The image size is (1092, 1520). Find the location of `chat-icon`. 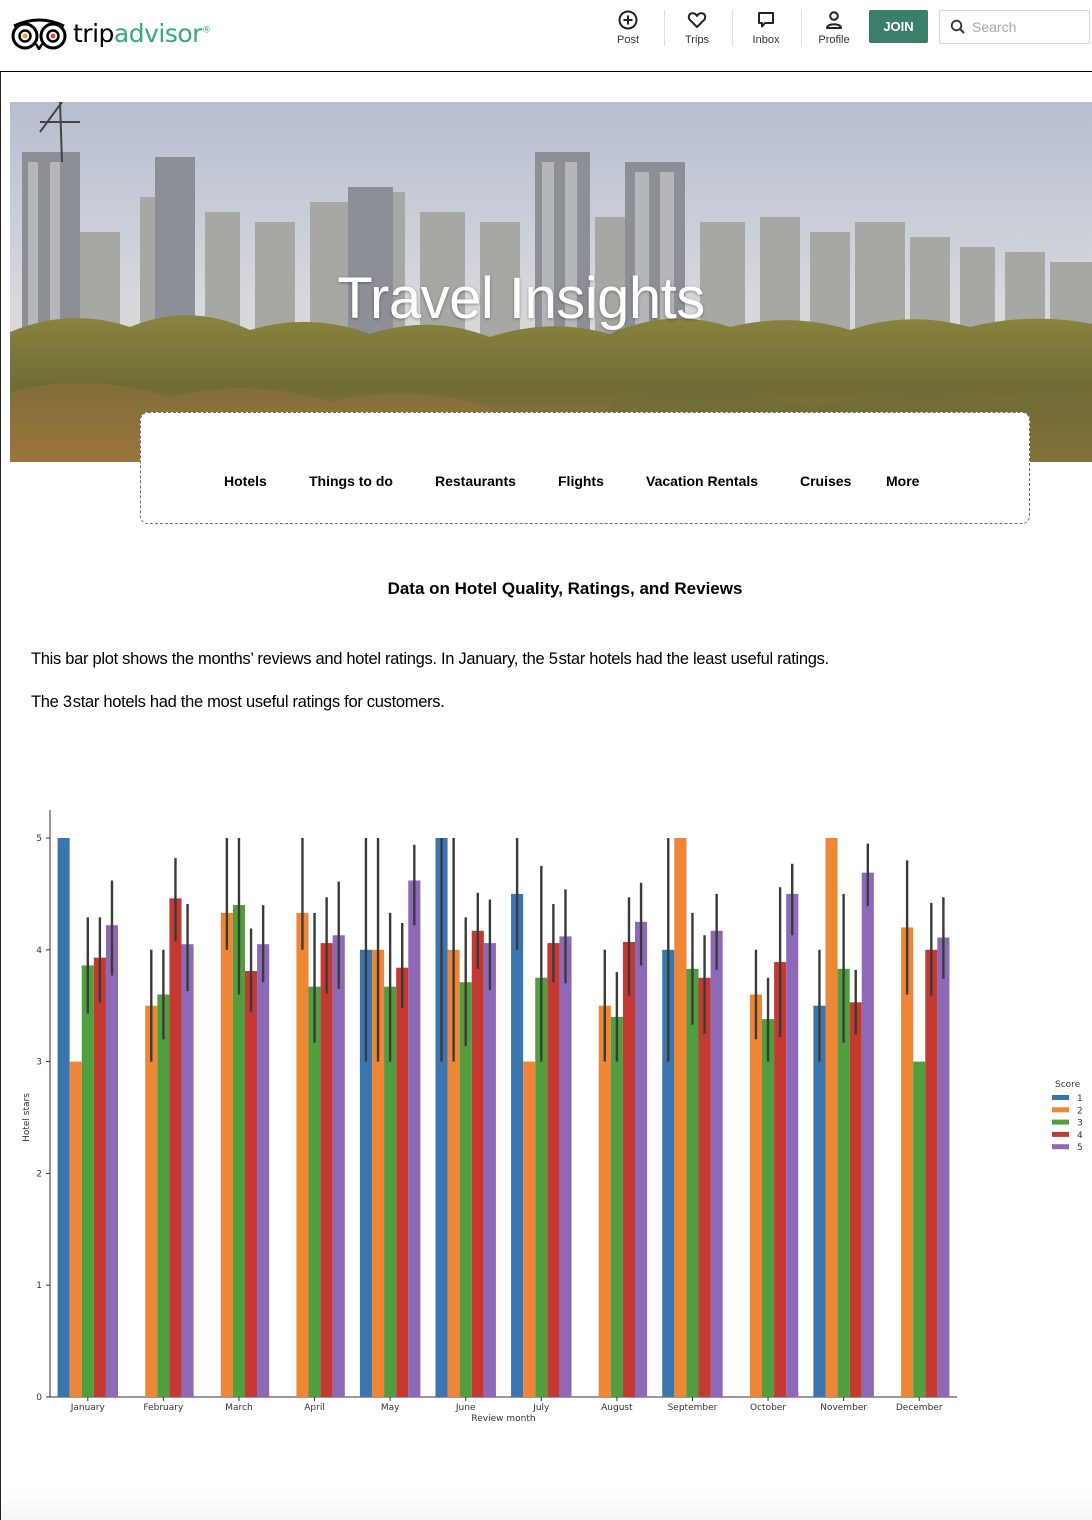

chat-icon is located at coordinates (766, 20).